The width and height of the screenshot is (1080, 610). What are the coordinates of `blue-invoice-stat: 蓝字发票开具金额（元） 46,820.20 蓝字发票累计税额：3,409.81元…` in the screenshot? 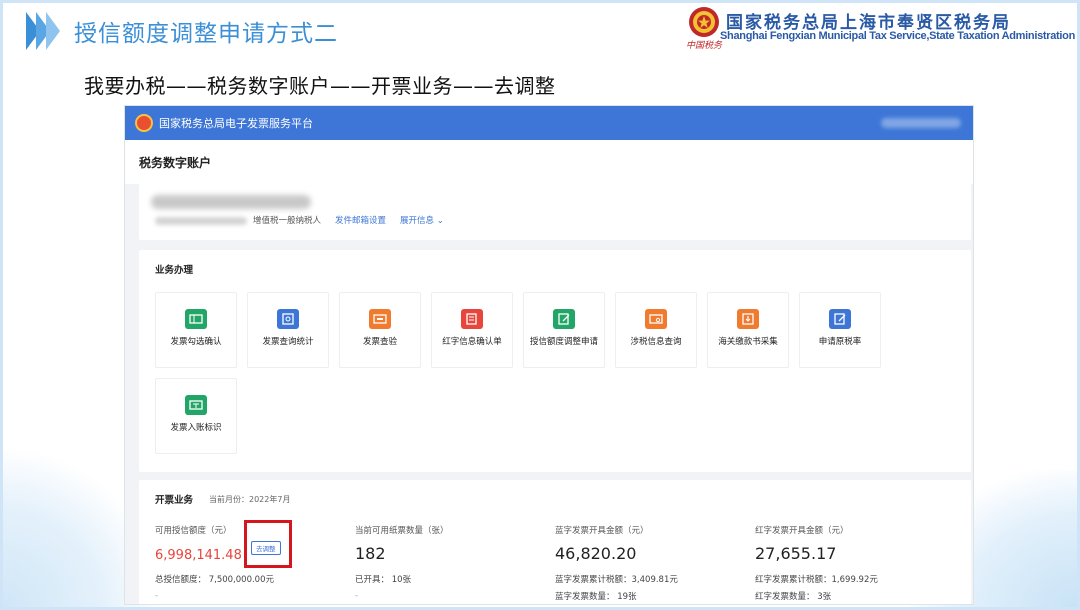 It's located at (655, 563).